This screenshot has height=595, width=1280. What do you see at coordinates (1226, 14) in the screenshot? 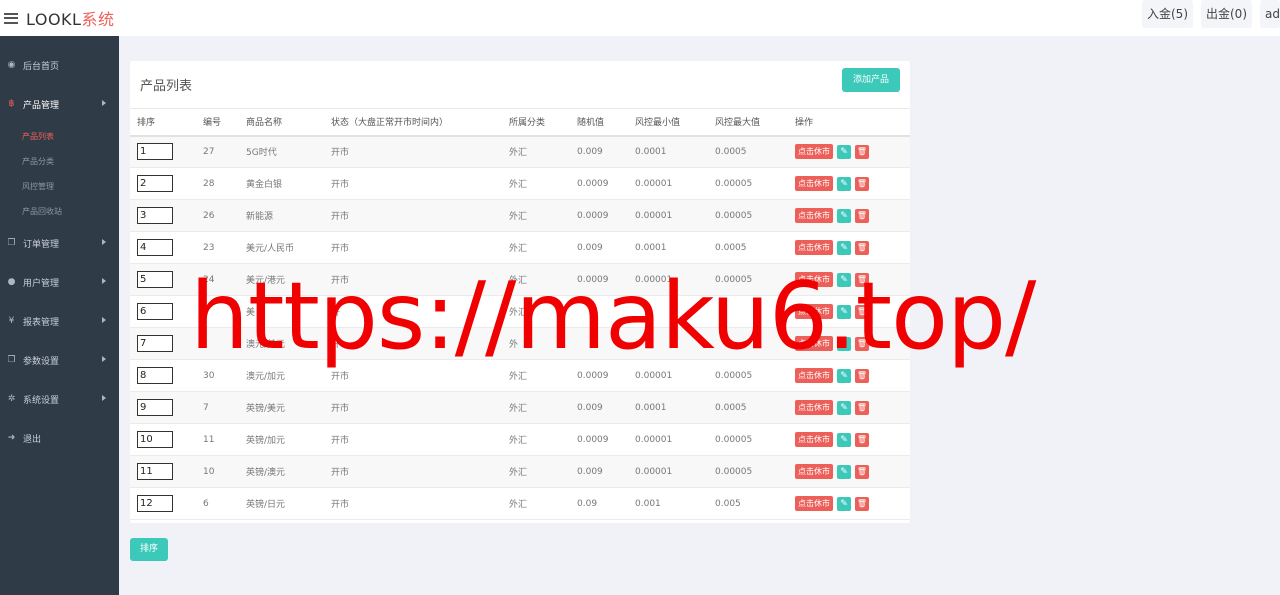
I see `withdraw-button: 出金(0)` at bounding box center [1226, 14].